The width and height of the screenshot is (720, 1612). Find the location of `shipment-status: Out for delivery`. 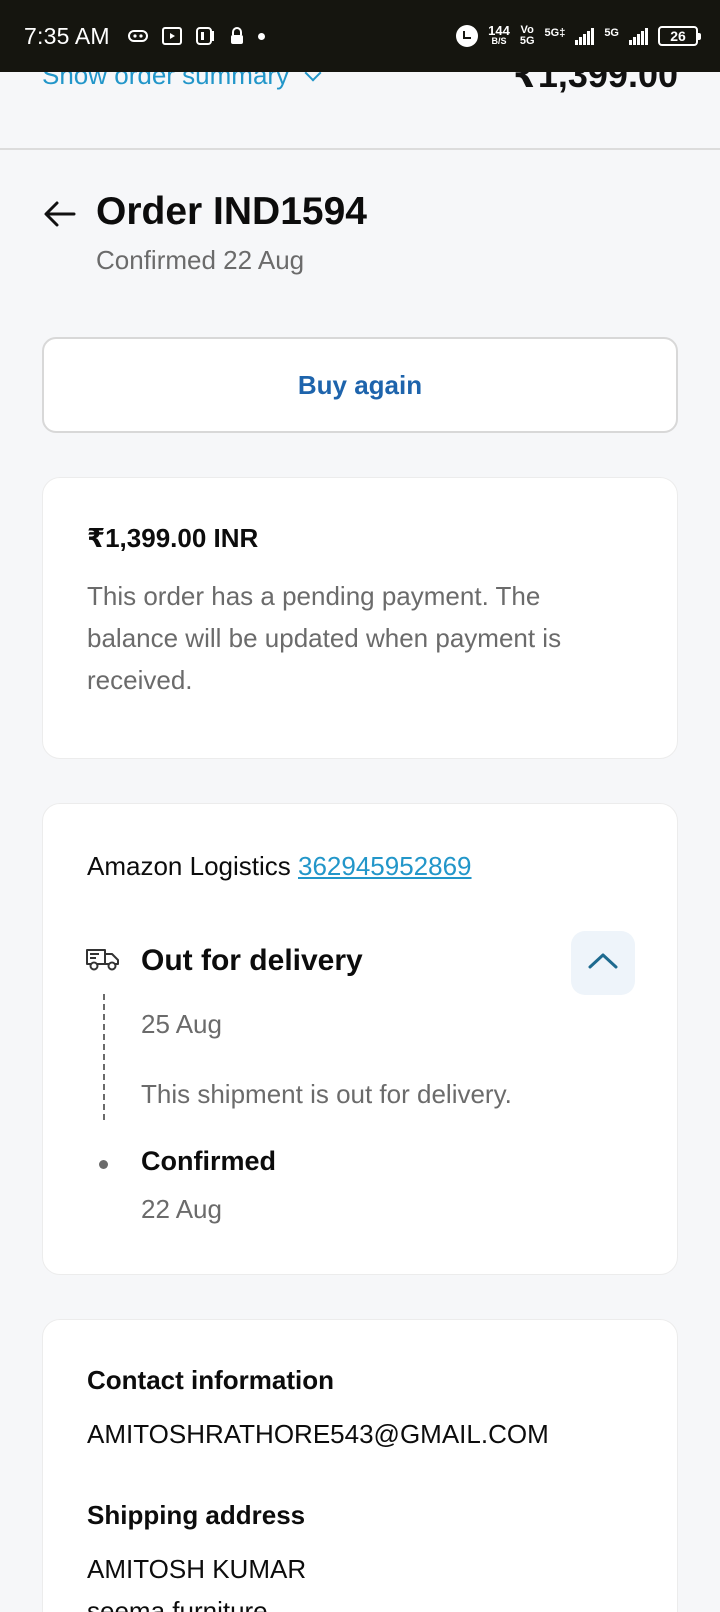

shipment-status: Out for delivery is located at coordinates (252, 960).